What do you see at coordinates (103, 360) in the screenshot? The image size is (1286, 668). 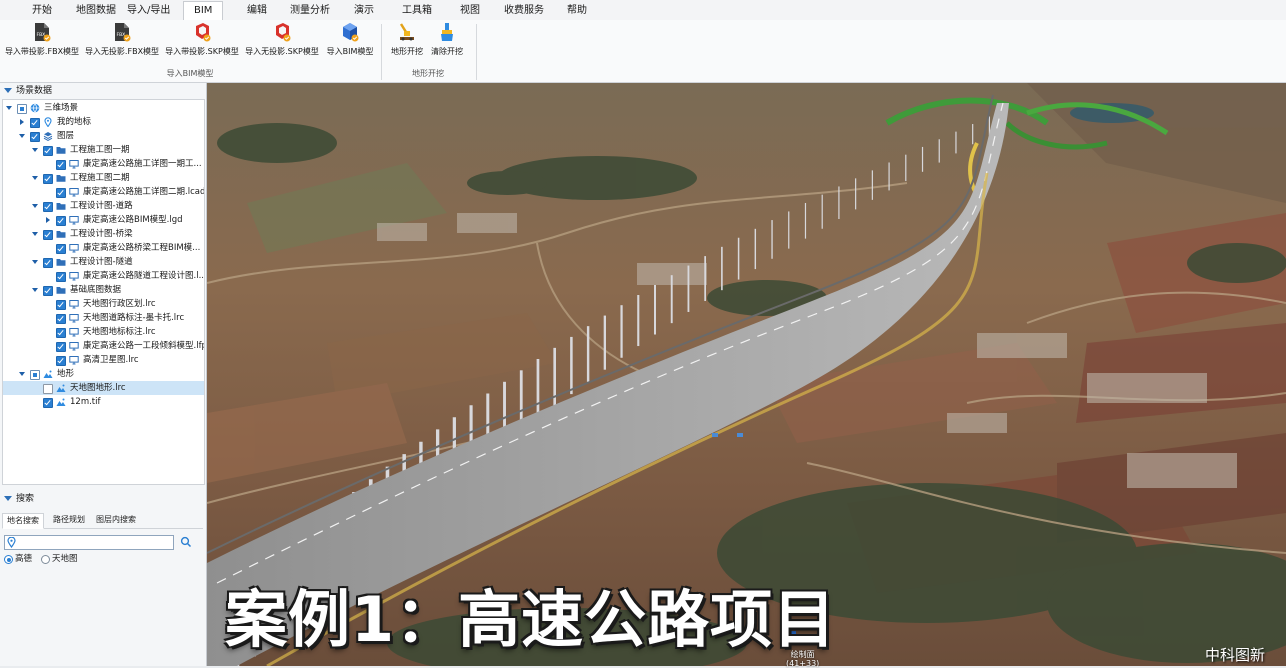 I see `tree-row: 高清卫星图.lrc` at bounding box center [103, 360].